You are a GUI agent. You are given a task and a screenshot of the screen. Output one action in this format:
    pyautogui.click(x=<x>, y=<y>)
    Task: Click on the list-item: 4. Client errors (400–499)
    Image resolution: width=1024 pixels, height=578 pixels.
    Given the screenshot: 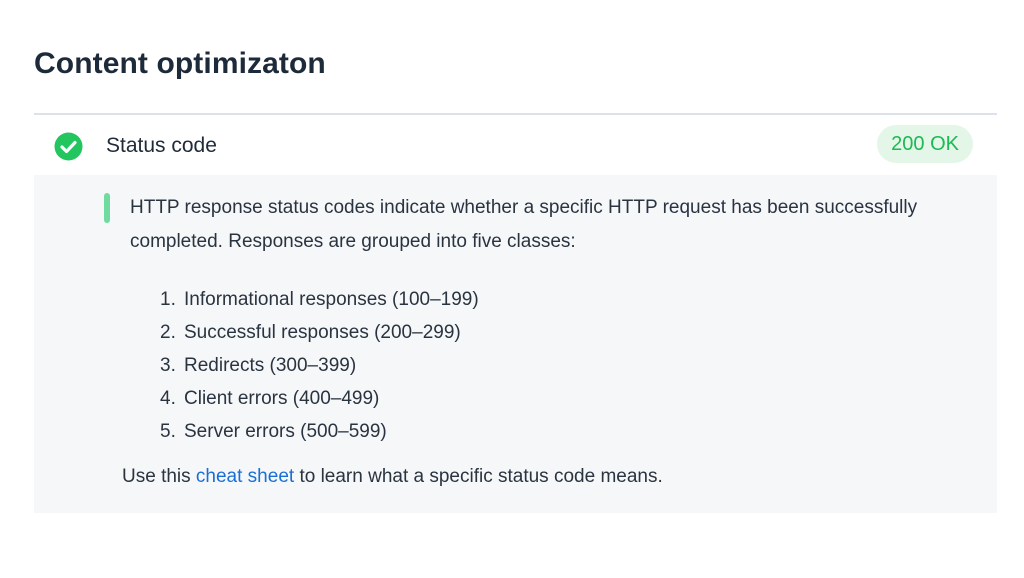 What is the action you would take?
    pyautogui.click(x=270, y=398)
    